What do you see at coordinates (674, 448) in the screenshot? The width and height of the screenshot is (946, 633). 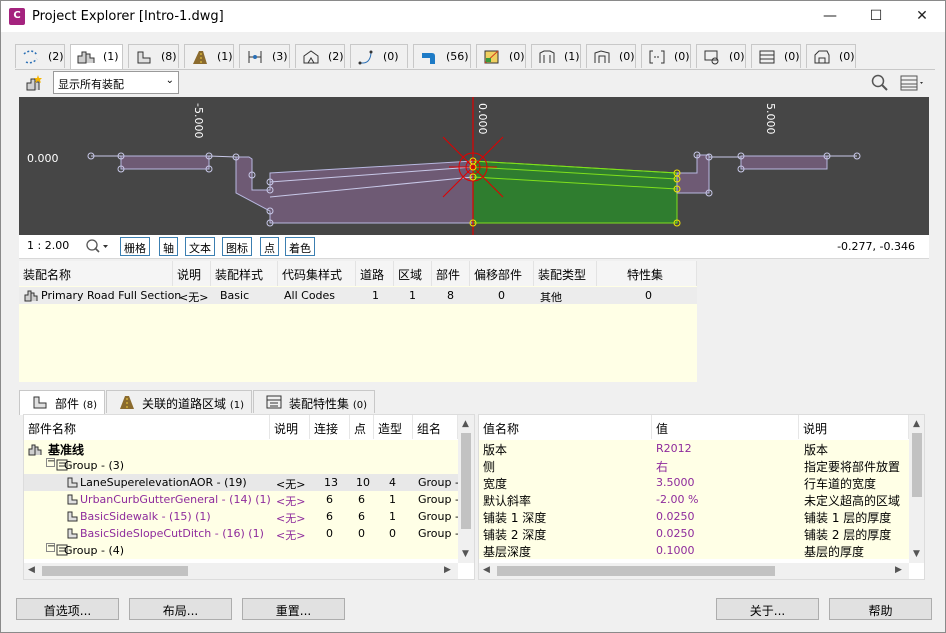 I see `param-value: R2012` at bounding box center [674, 448].